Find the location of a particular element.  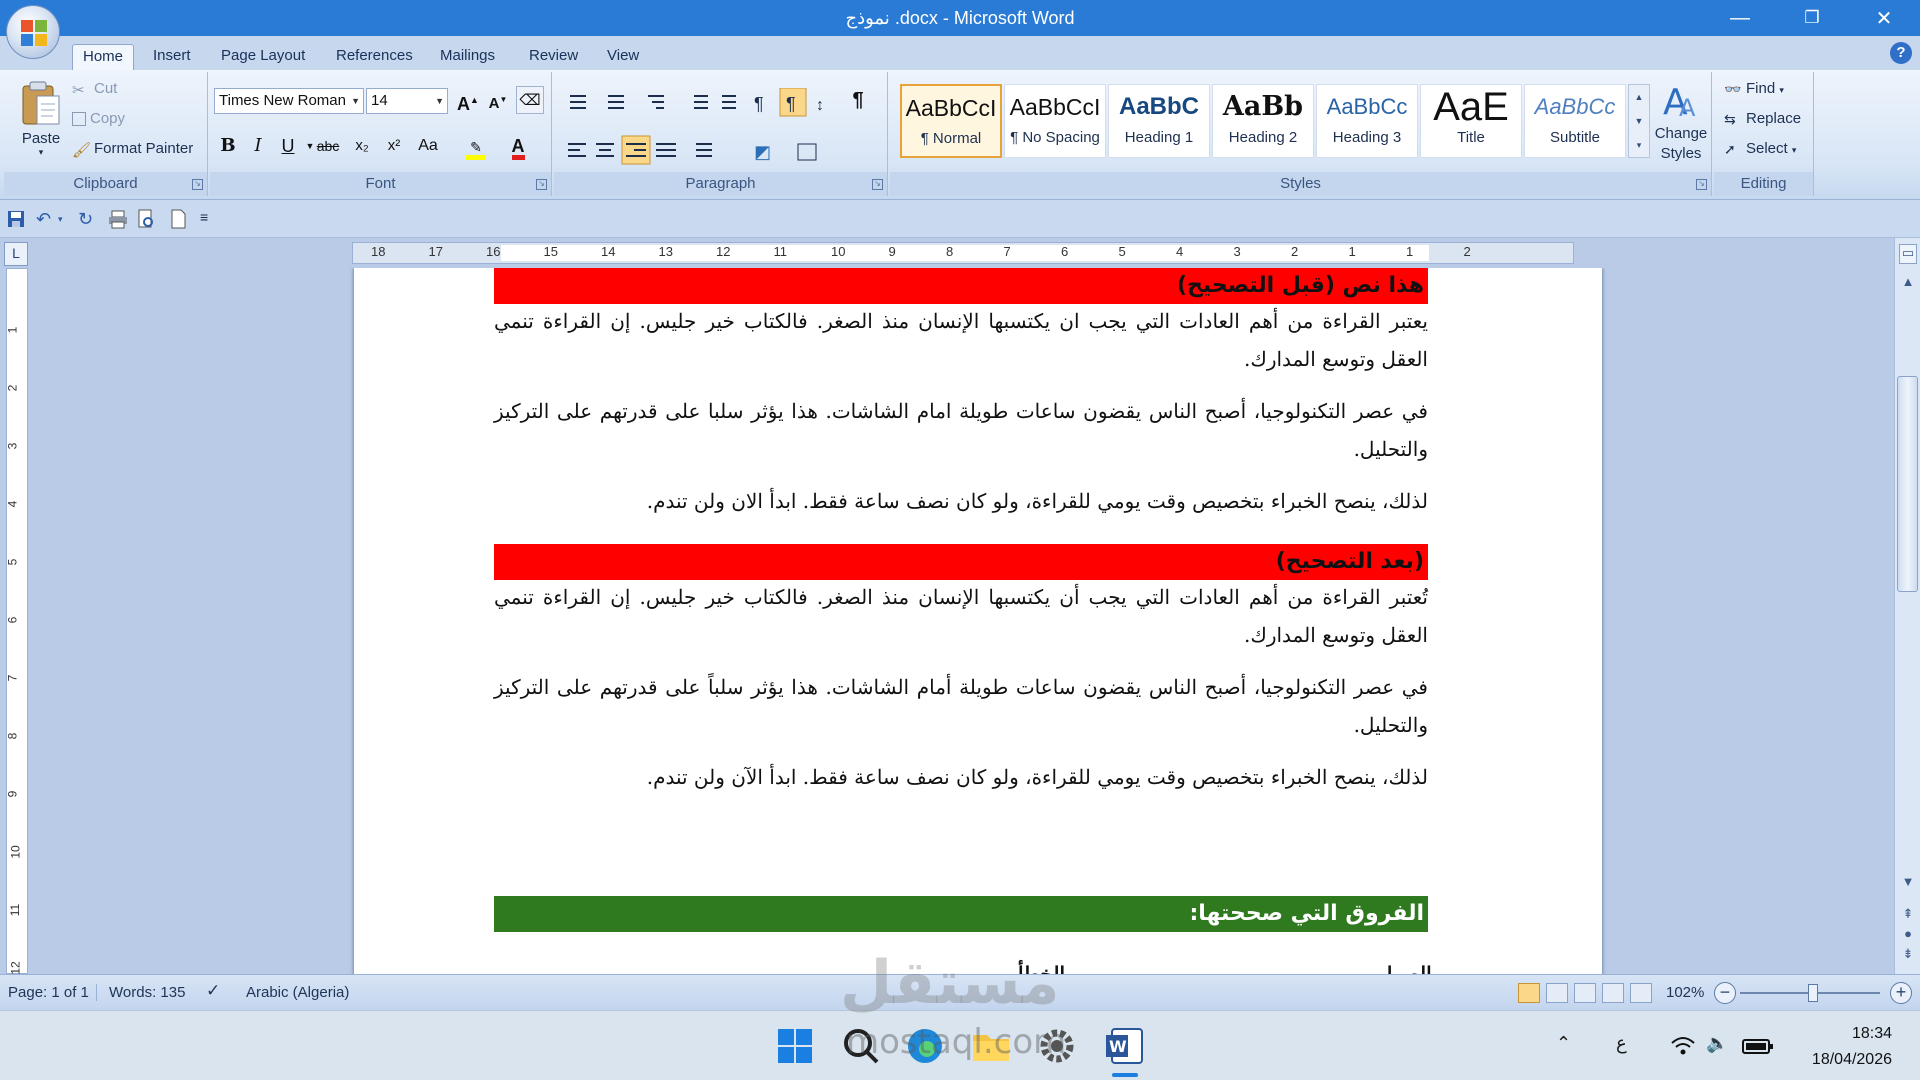

strikethrough-button: abc is located at coordinates (328, 146).